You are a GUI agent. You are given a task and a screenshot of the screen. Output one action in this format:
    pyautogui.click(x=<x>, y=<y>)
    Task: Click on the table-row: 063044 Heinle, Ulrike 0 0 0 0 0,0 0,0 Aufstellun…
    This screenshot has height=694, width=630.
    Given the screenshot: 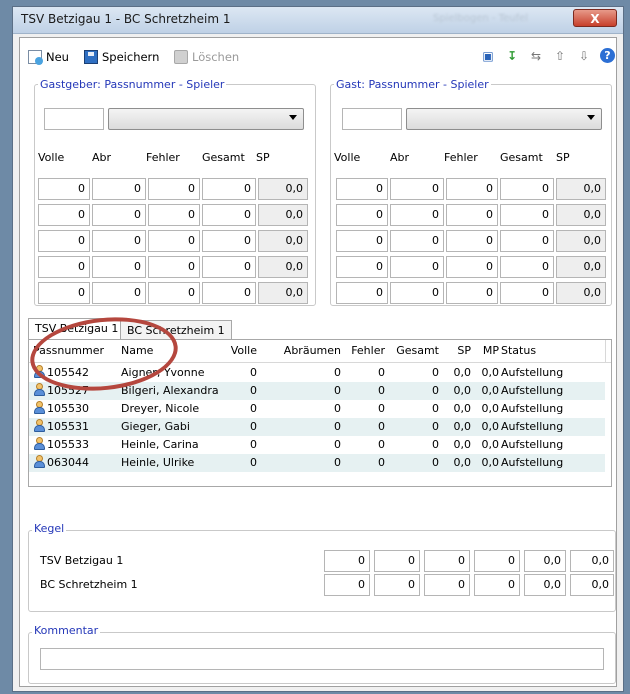 What is the action you would take?
    pyautogui.click(x=317, y=463)
    